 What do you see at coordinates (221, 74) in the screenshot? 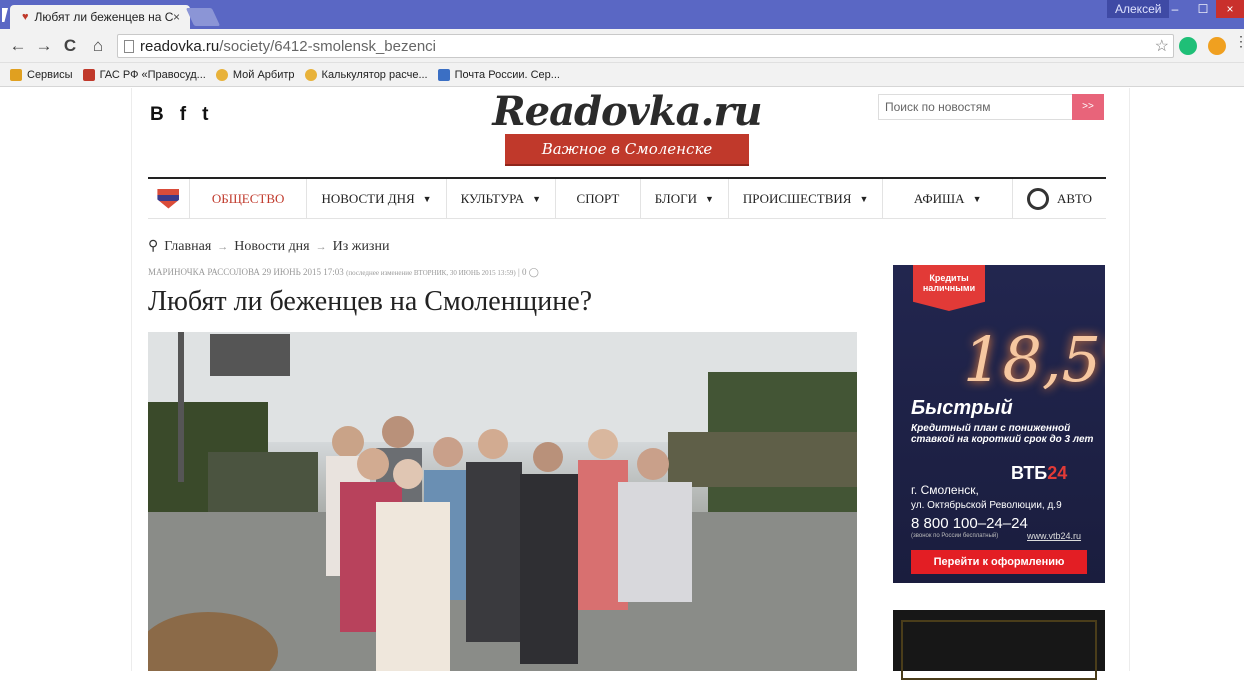
I see `arbitr-icon` at bounding box center [221, 74].